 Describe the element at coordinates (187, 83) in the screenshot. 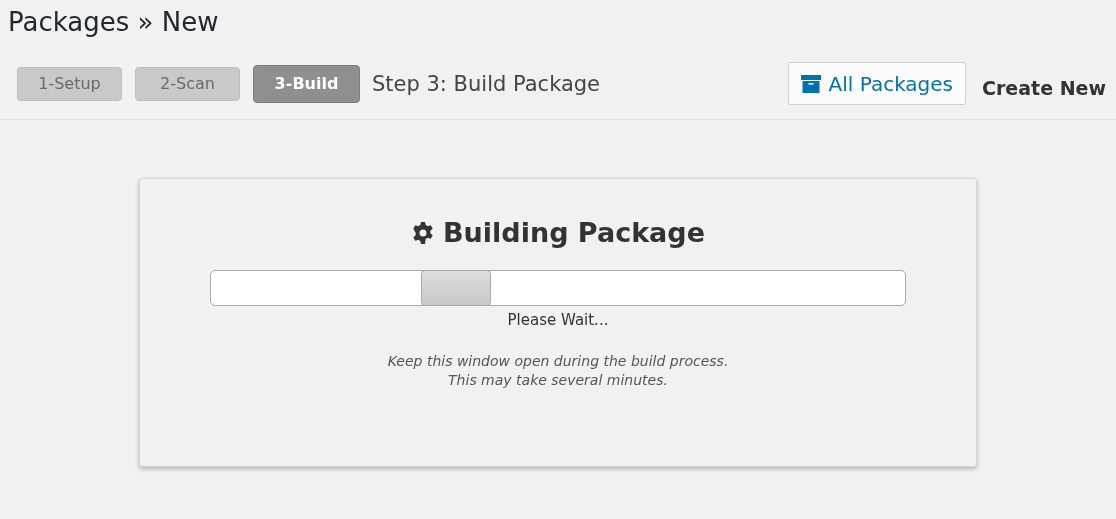

I see `step-tab: 2-Scan` at that location.